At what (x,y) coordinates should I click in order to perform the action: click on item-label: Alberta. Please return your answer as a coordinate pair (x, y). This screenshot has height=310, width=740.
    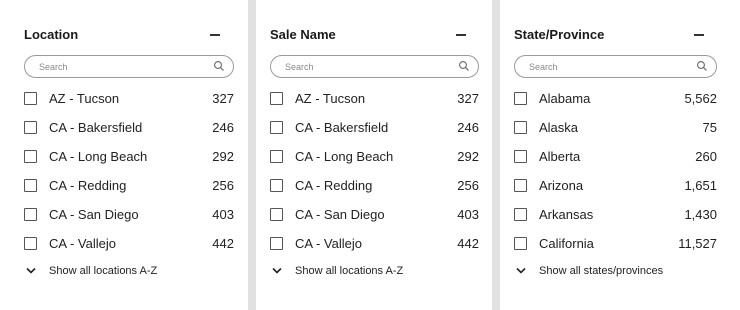
    Looking at the image, I should click on (560, 156).